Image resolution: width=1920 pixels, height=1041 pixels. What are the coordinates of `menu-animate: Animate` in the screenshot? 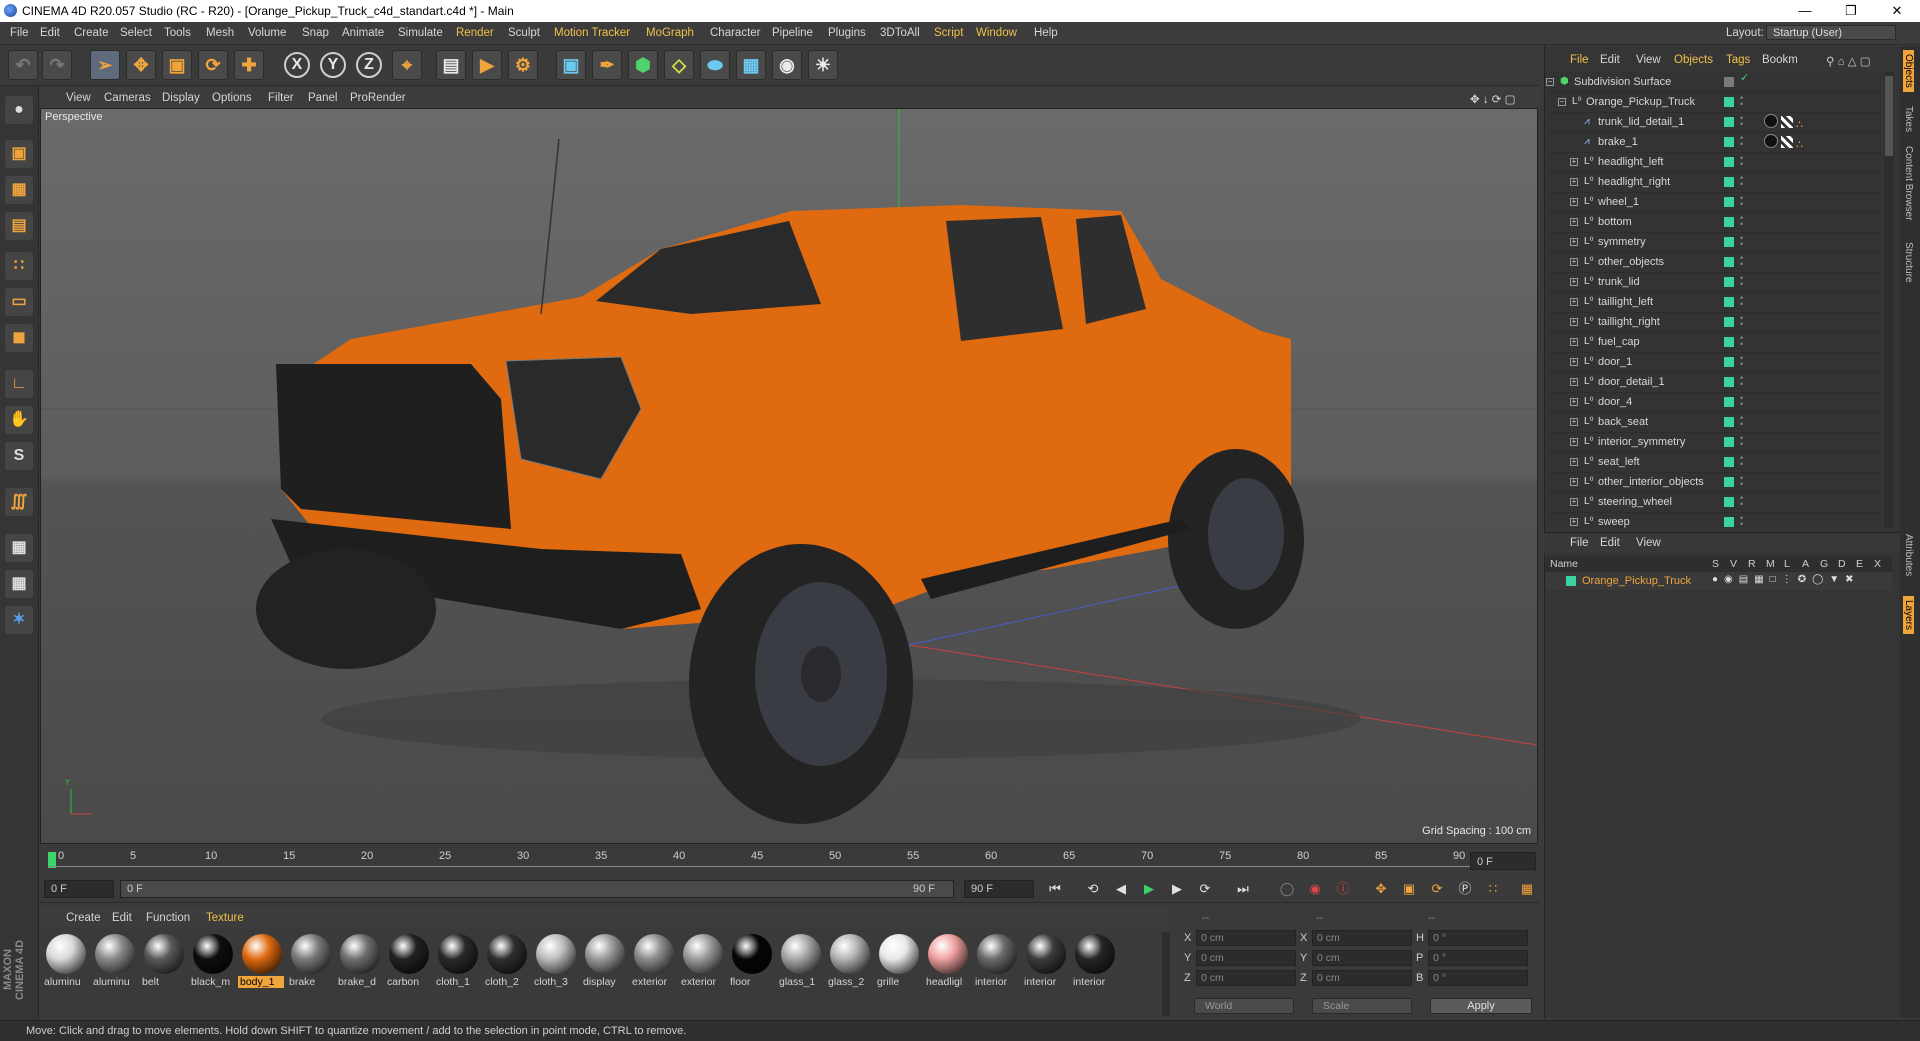 It's located at (363, 33).